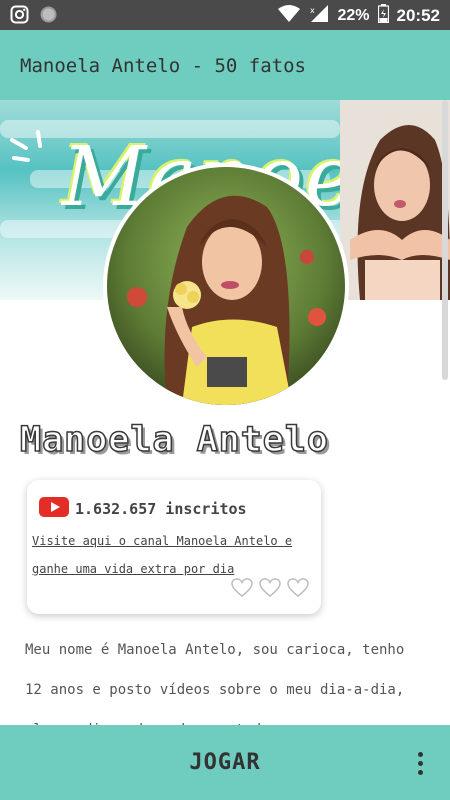 The image size is (450, 800). I want to click on record-icon, so click(48, 16).